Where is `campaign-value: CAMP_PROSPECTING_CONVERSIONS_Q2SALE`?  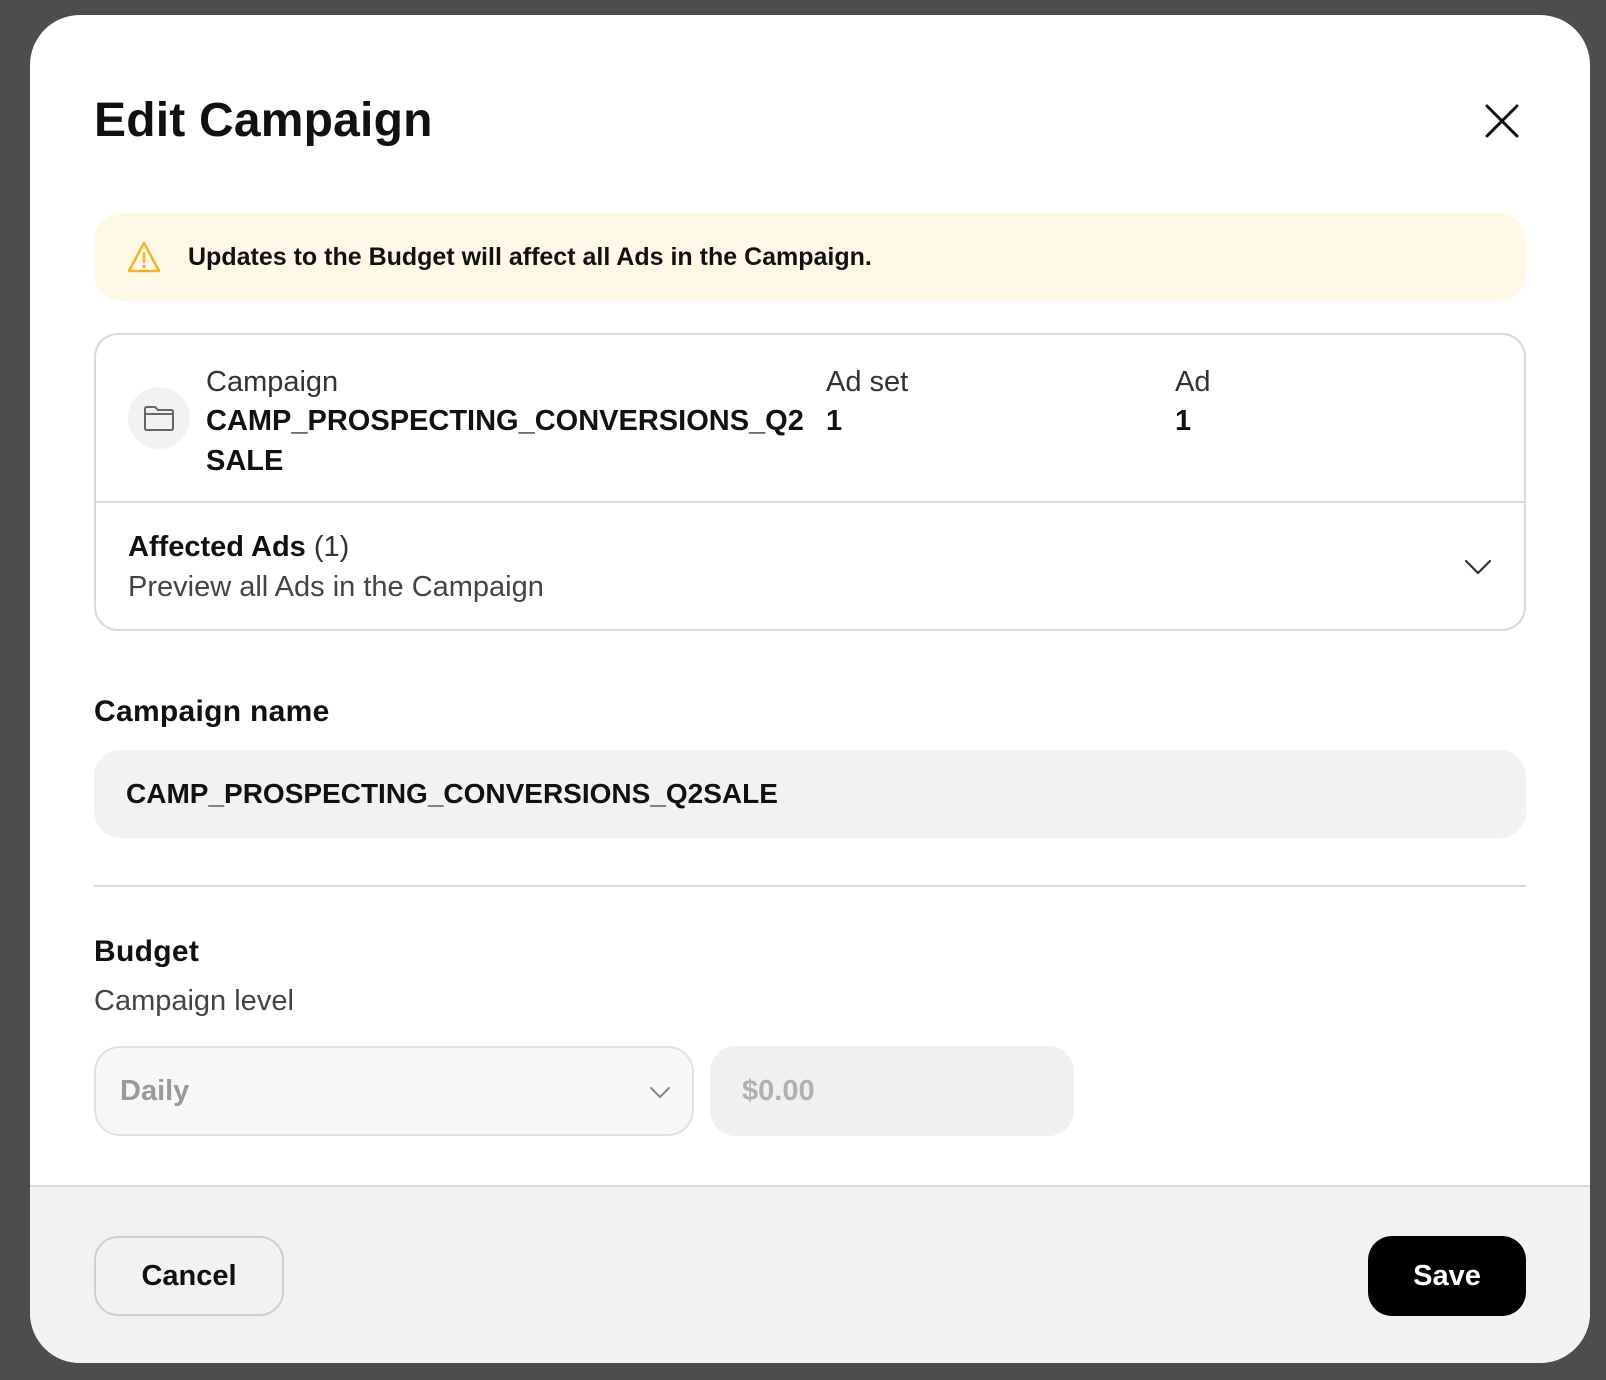
campaign-value: CAMP_PROSPECTING_CONVERSIONS_Q2SALE is located at coordinates (505, 441).